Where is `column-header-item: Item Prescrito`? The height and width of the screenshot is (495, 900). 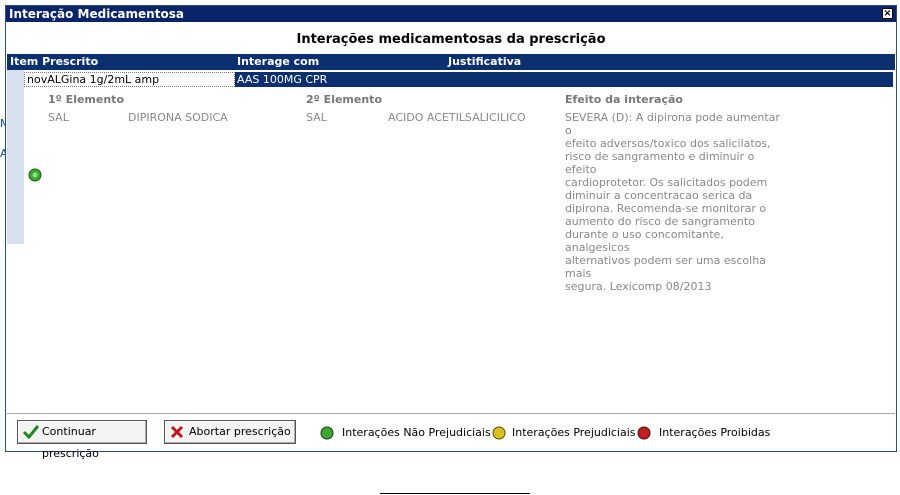 column-header-item: Item Prescrito is located at coordinates (54, 62).